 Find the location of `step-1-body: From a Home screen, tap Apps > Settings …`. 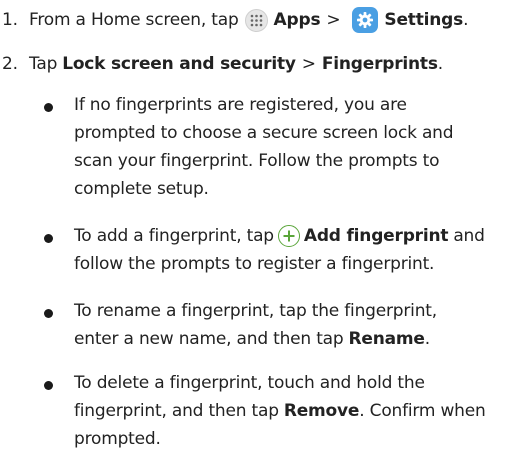

step-1-body: From a Home screen, tap Apps > Settings … is located at coordinates (249, 20).